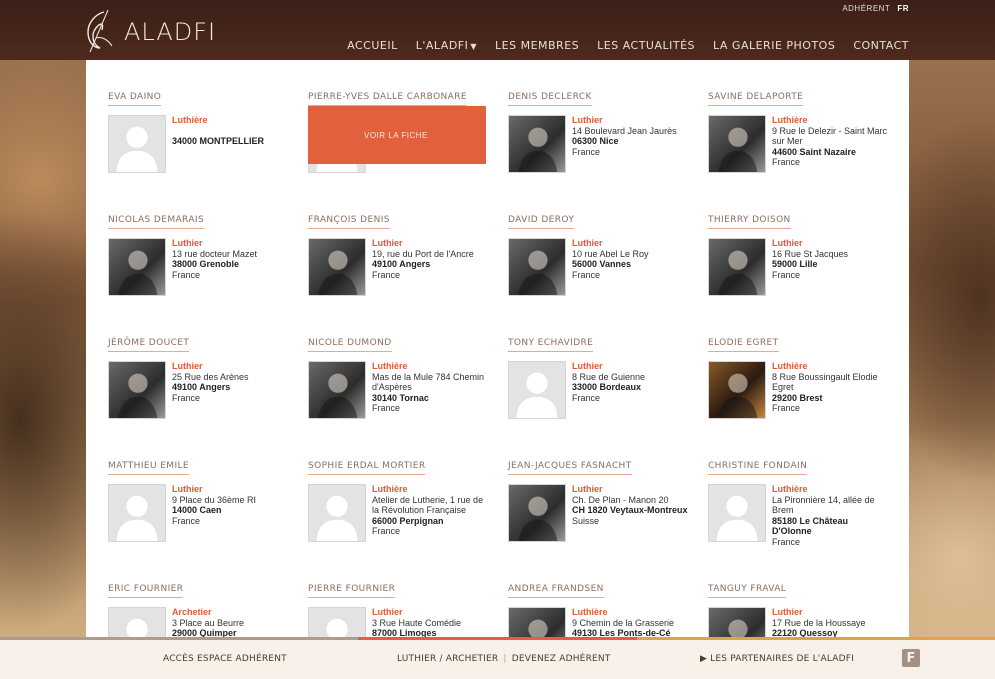  I want to click on member-name: Elodie Egret, so click(743, 345).